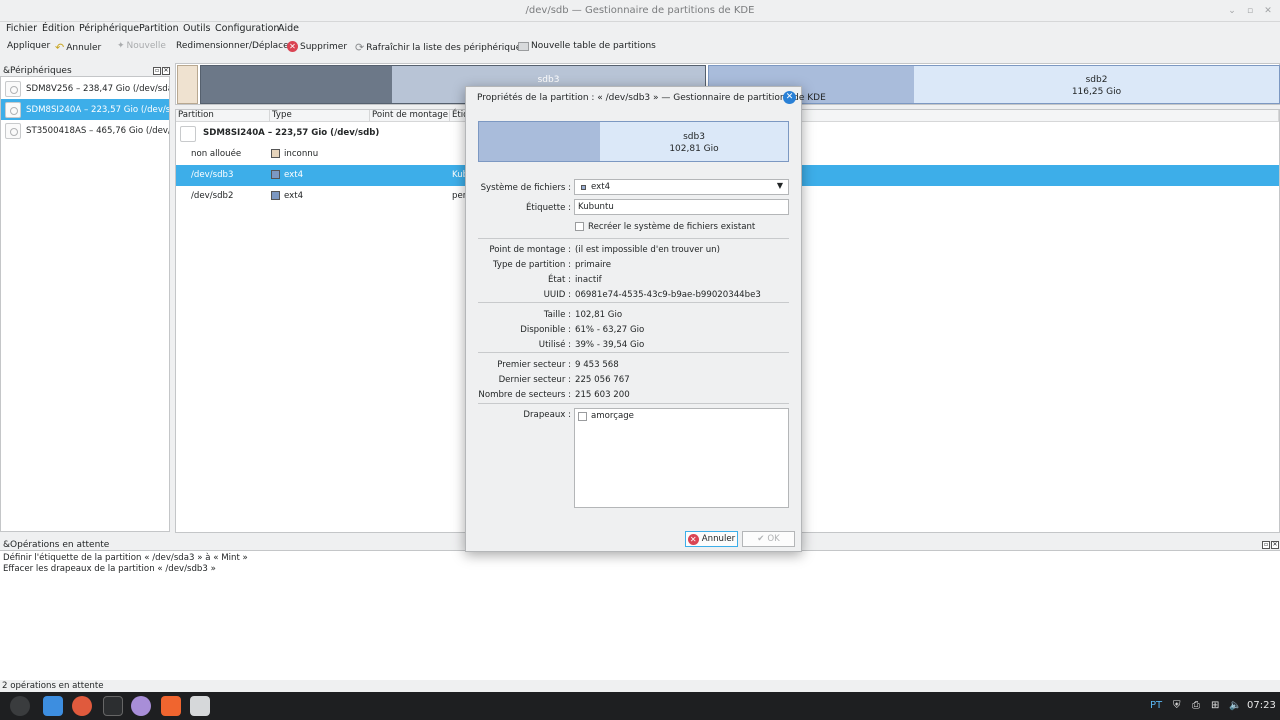 The image size is (1280, 720). Describe the element at coordinates (1096, 80) in the screenshot. I see `segment-name: sdb2` at that location.